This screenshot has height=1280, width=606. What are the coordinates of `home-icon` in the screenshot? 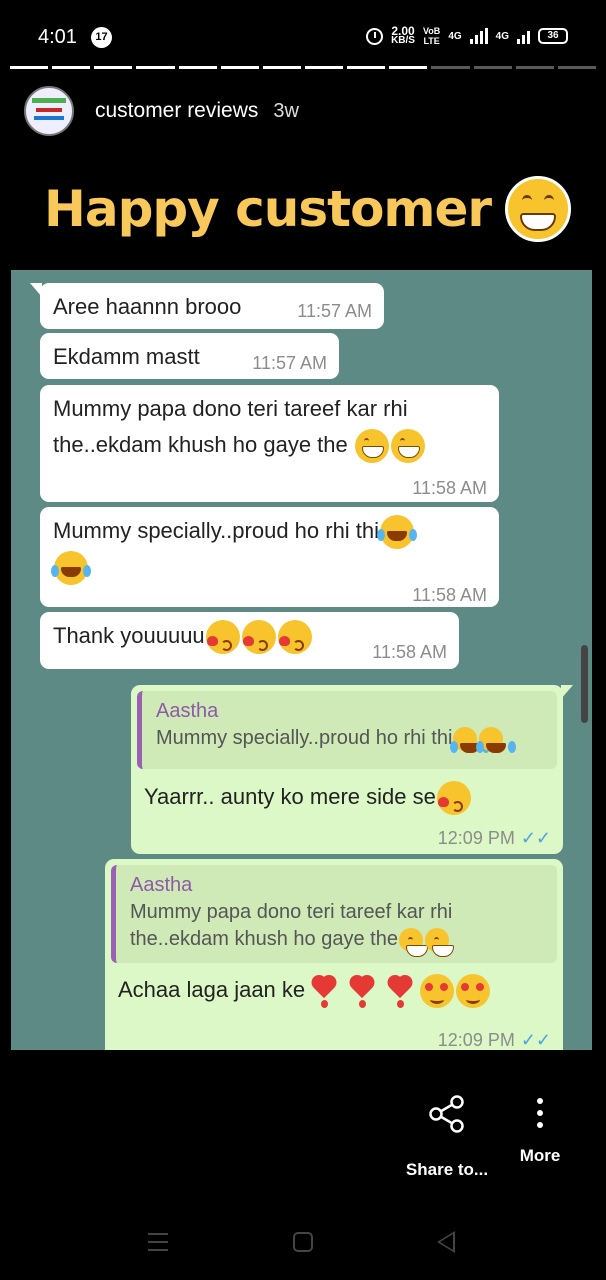 It's located at (303, 1242).